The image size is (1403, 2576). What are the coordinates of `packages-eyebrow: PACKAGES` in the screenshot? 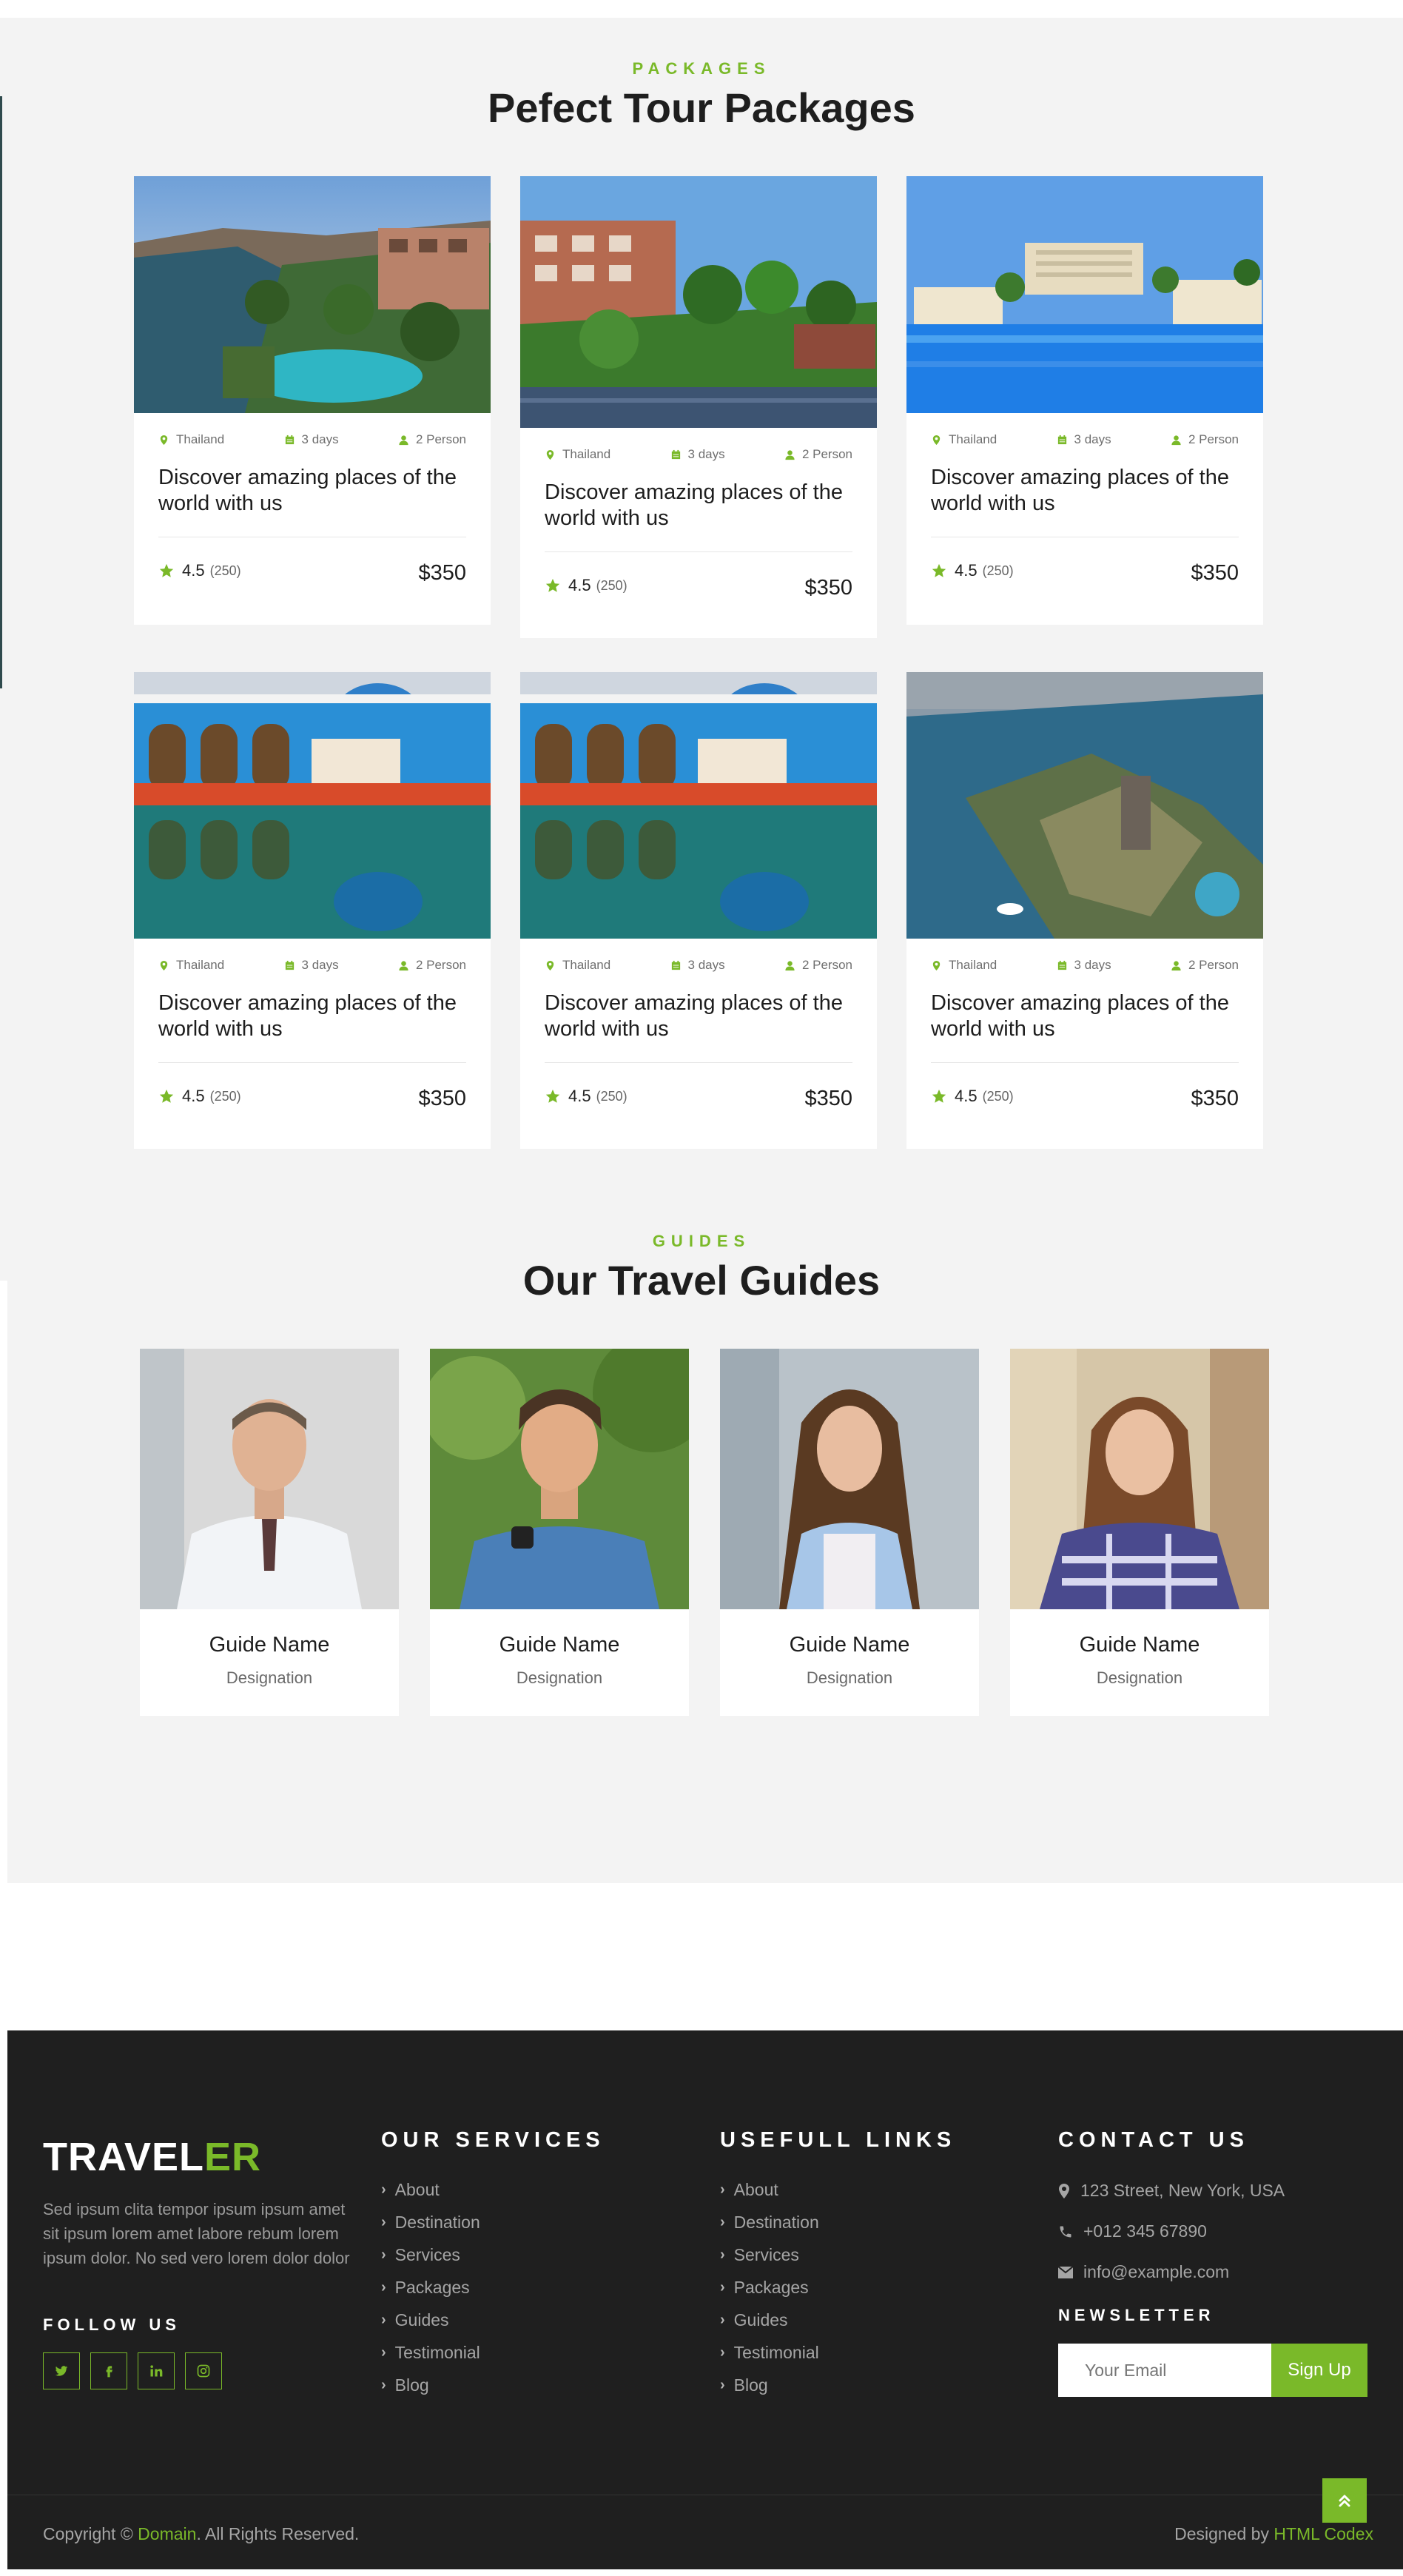 It's located at (701, 68).